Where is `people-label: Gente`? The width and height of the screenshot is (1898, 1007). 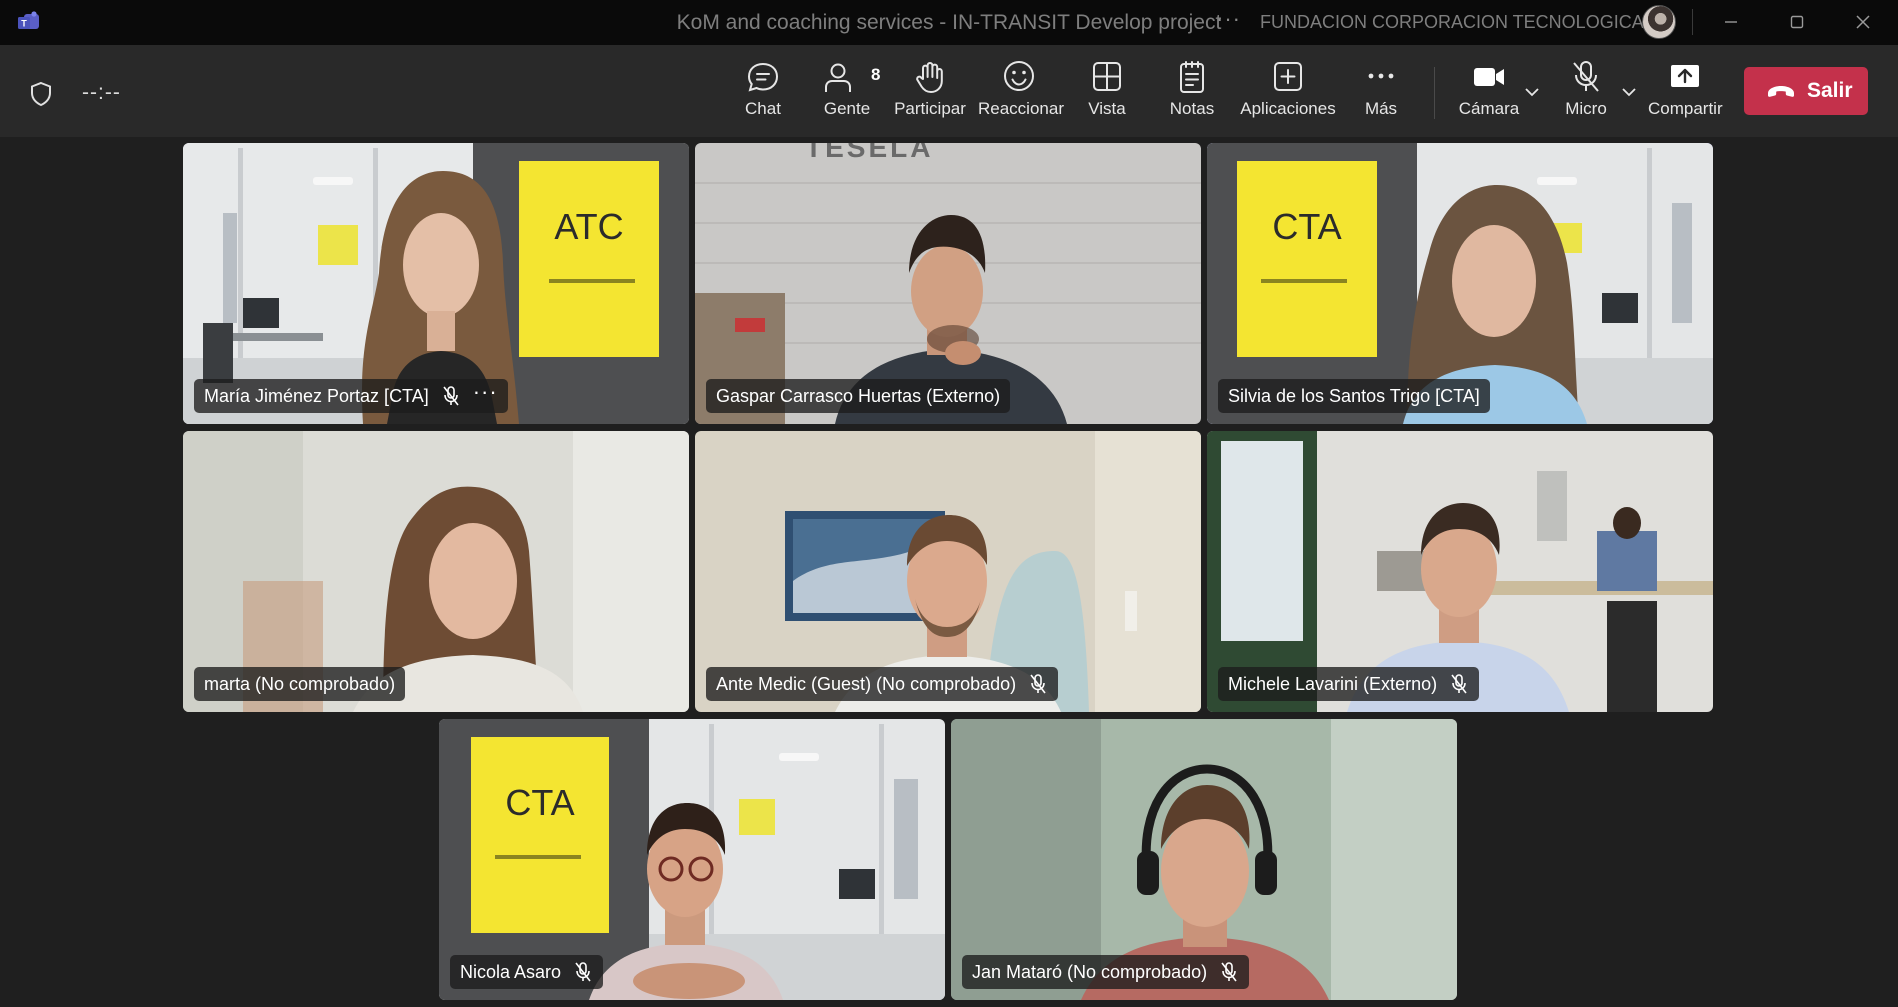 people-label: Gente is located at coordinates (847, 108).